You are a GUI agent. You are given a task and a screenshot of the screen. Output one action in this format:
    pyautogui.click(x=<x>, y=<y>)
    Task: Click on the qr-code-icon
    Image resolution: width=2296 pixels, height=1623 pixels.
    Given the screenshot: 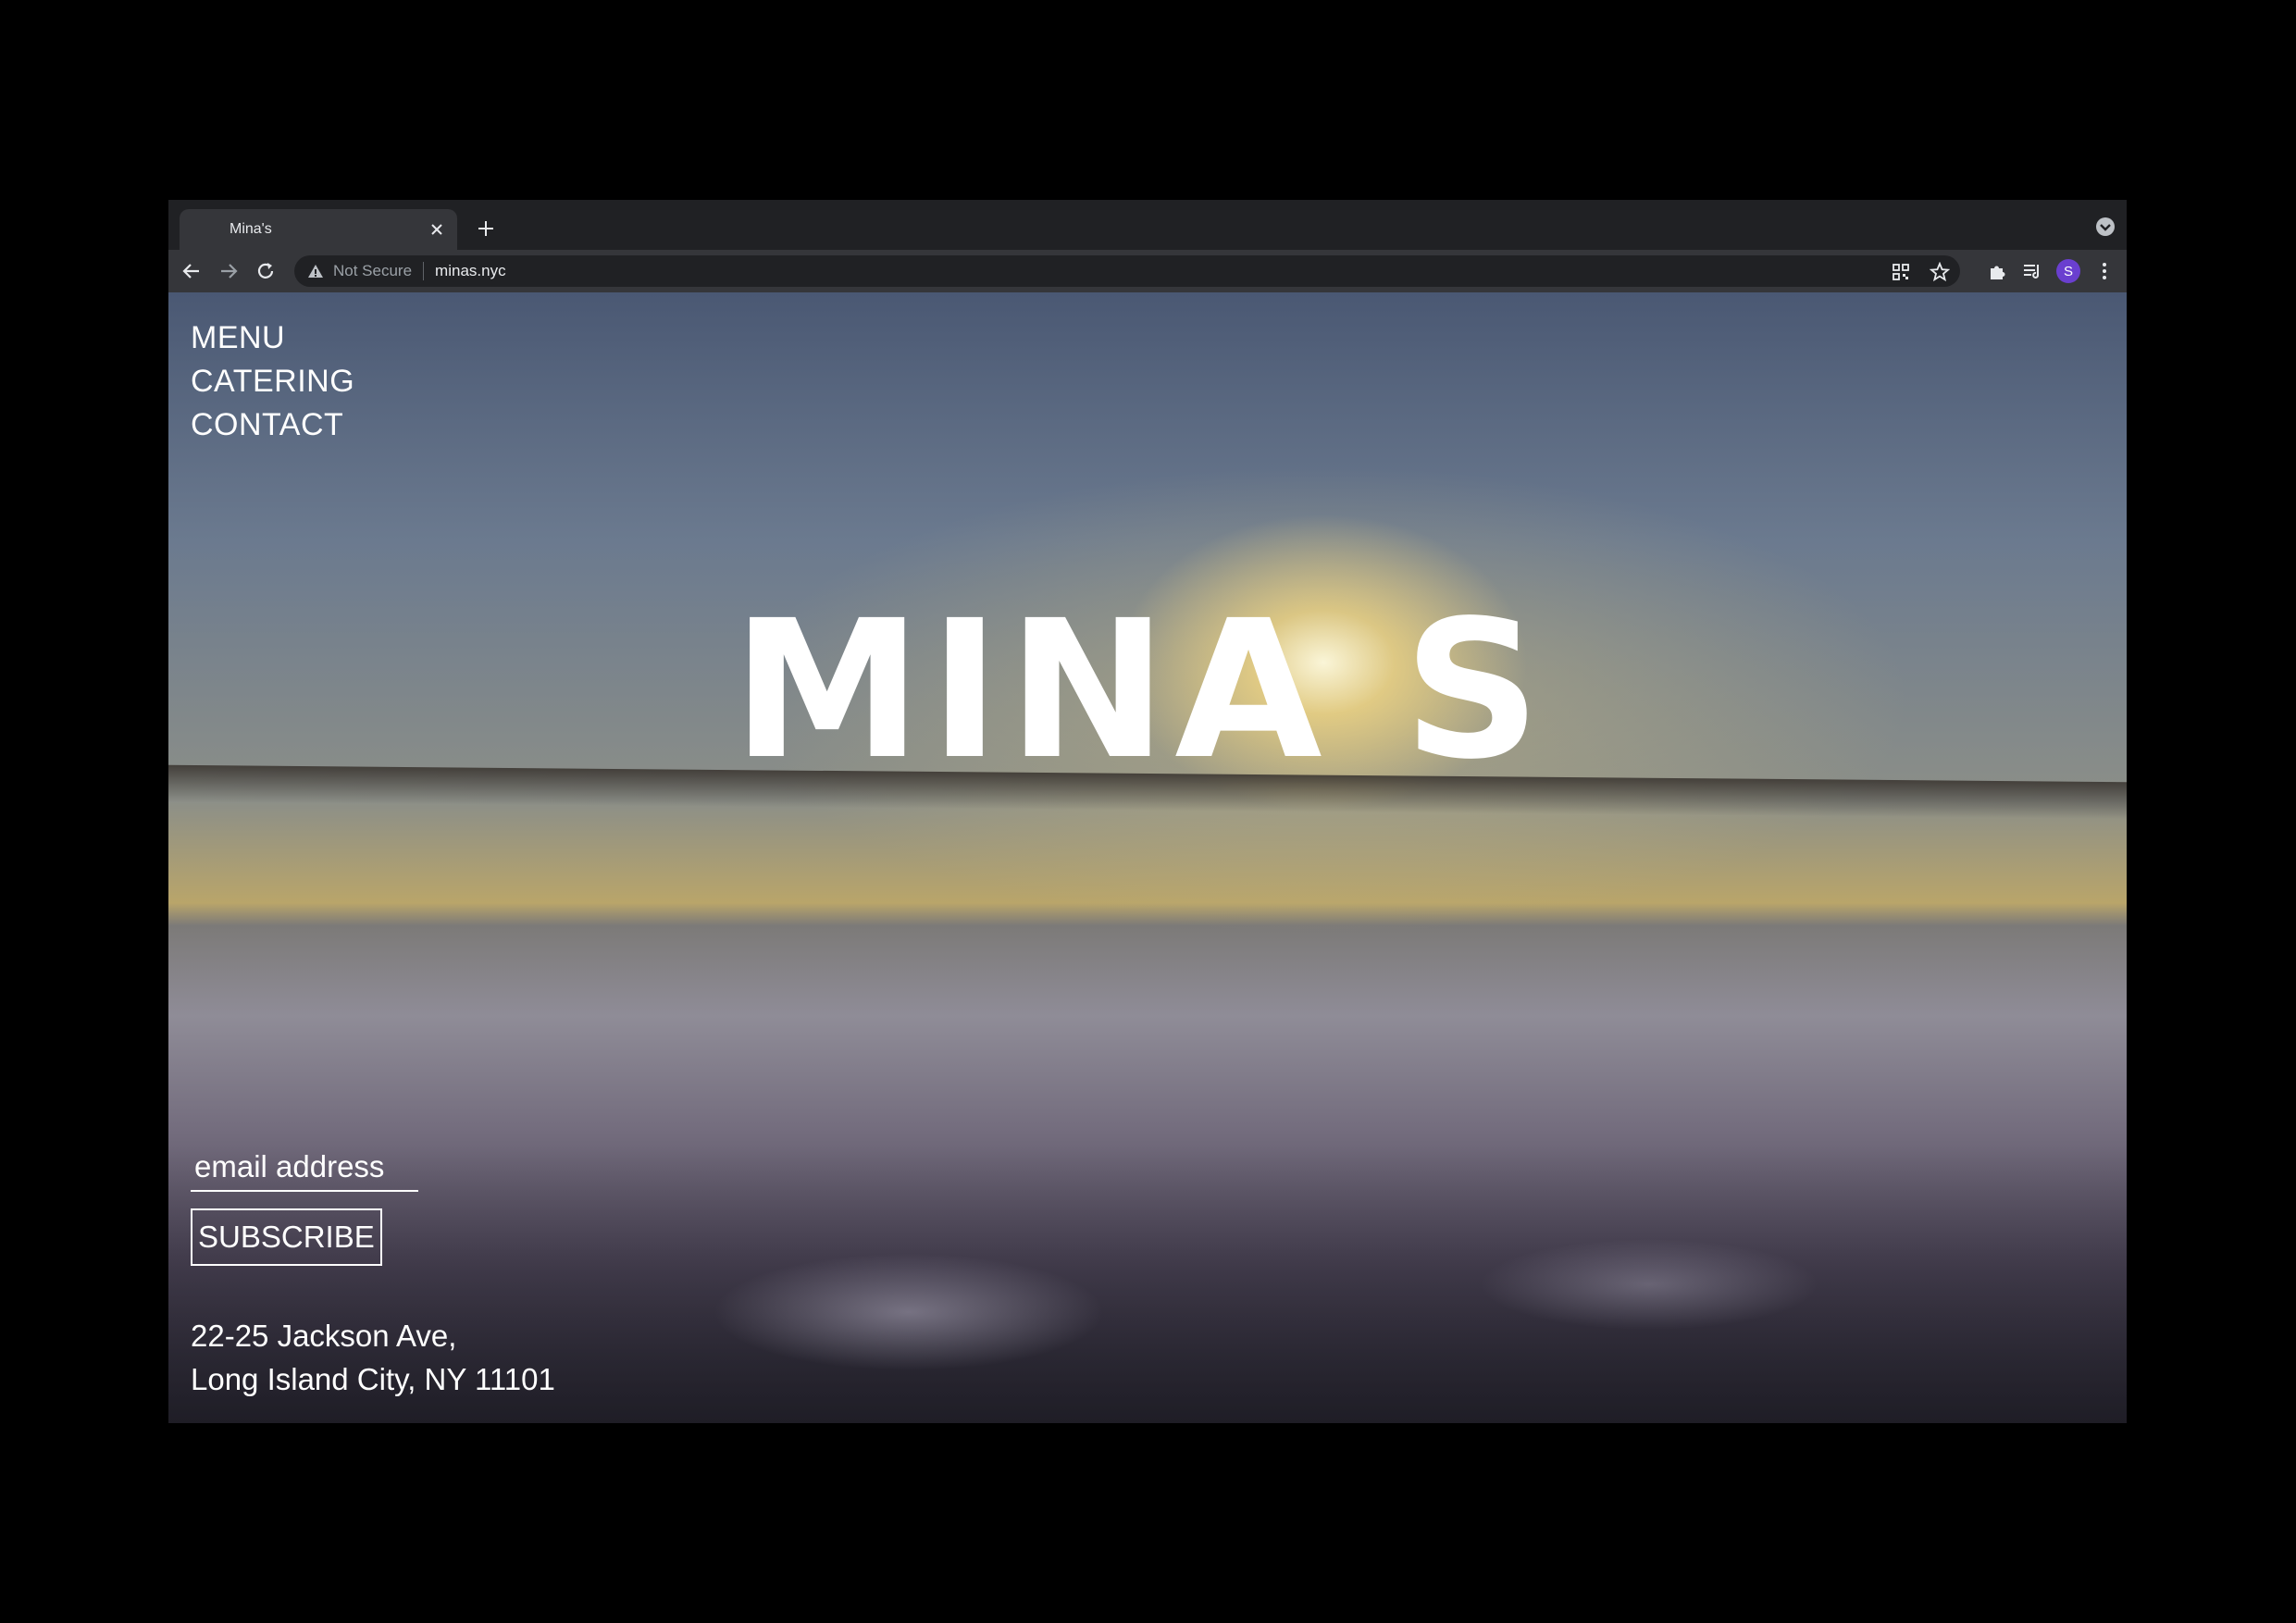 What is the action you would take?
    pyautogui.click(x=1901, y=272)
    